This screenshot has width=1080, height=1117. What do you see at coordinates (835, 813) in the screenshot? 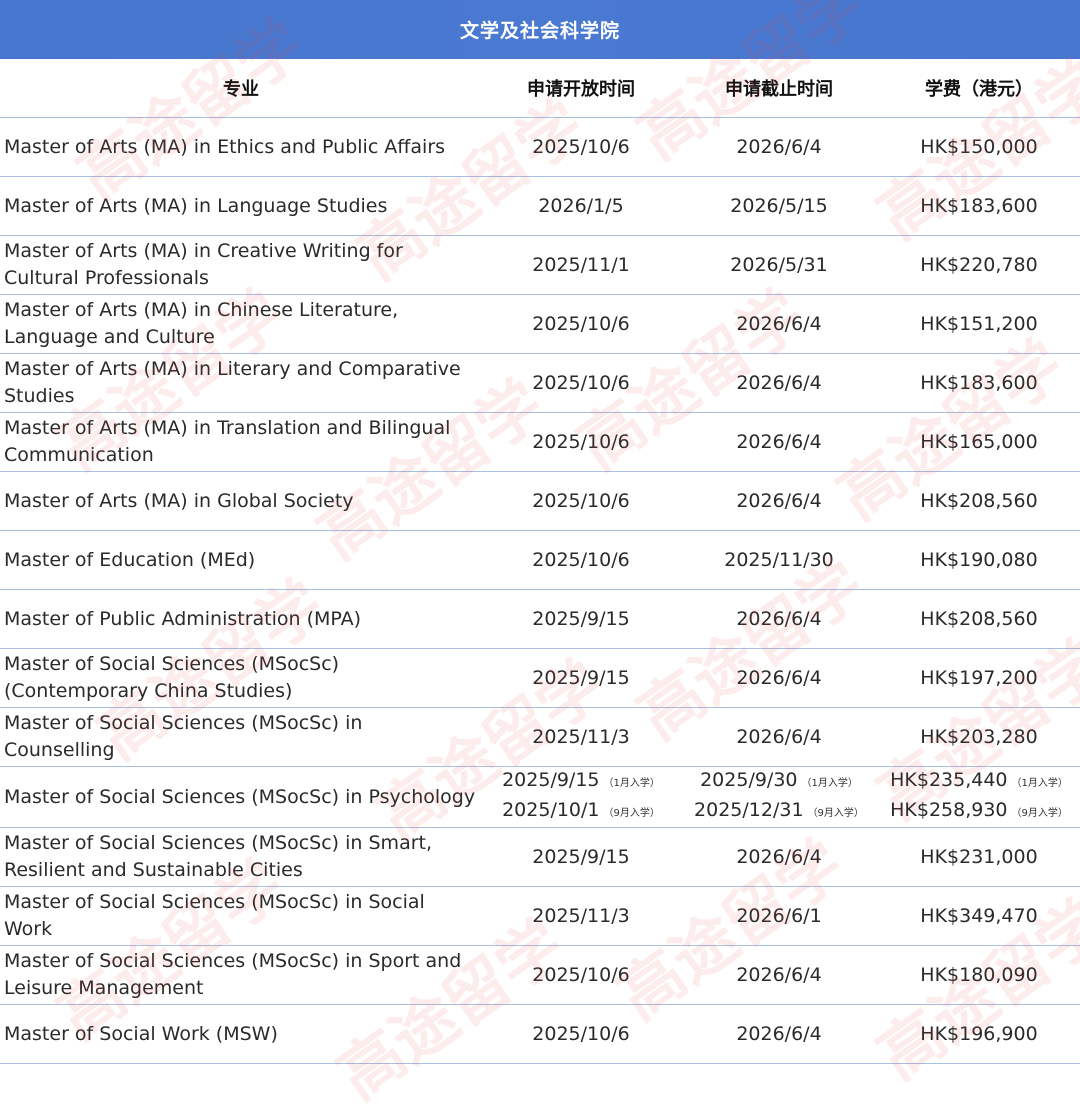
I see `intake-note: （9月入学）` at bounding box center [835, 813].